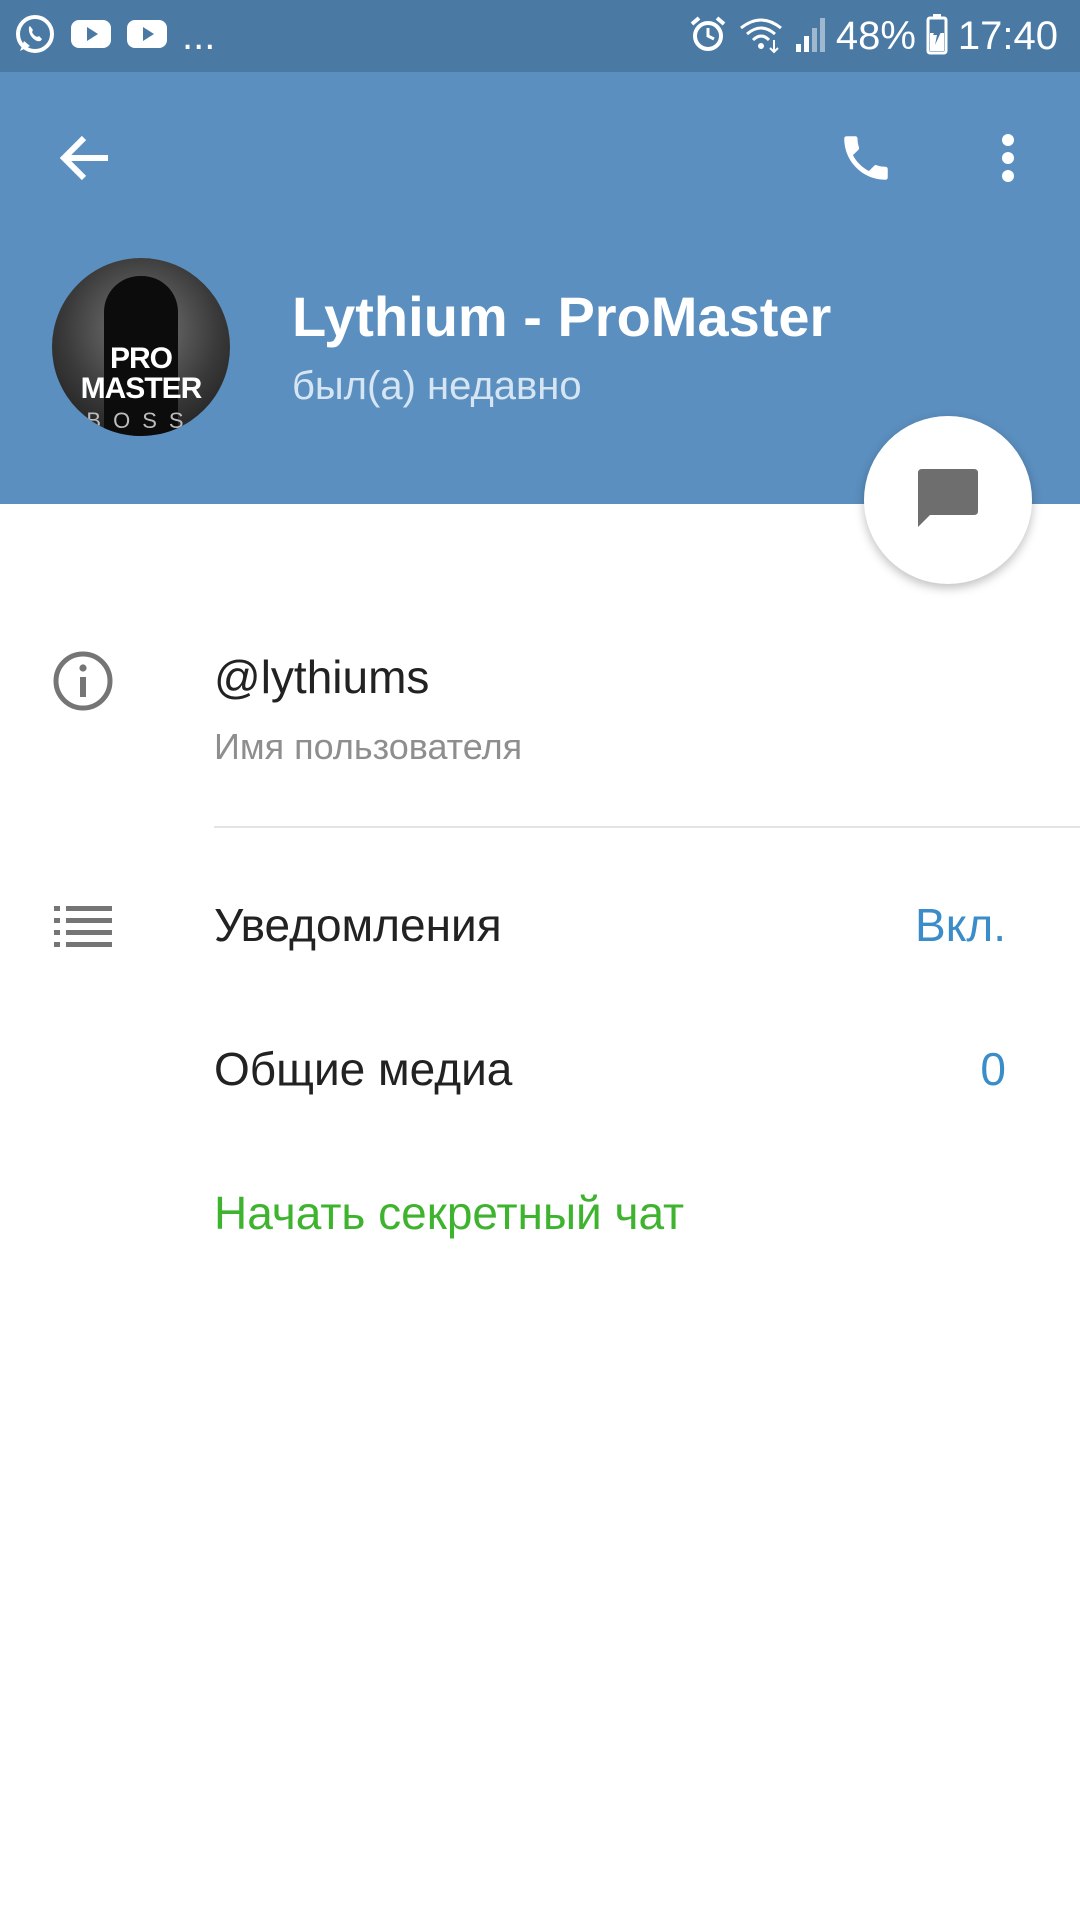 The height and width of the screenshot is (1920, 1080). I want to click on call-button, so click(866, 160).